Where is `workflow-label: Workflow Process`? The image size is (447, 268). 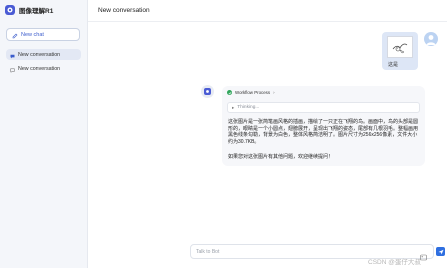
workflow-label: Workflow Process is located at coordinates (253, 92).